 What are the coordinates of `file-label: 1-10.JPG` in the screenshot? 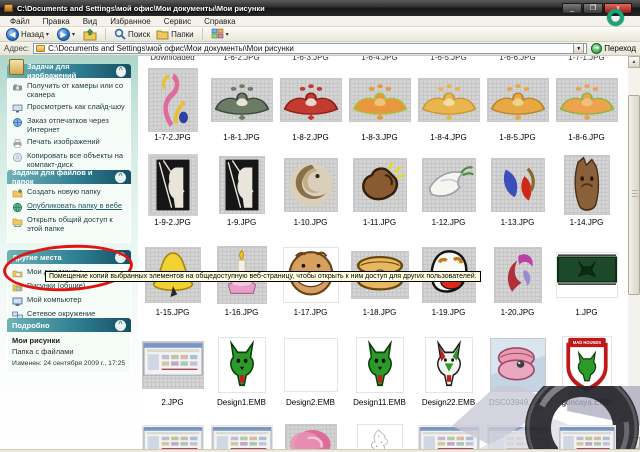 It's located at (311, 223).